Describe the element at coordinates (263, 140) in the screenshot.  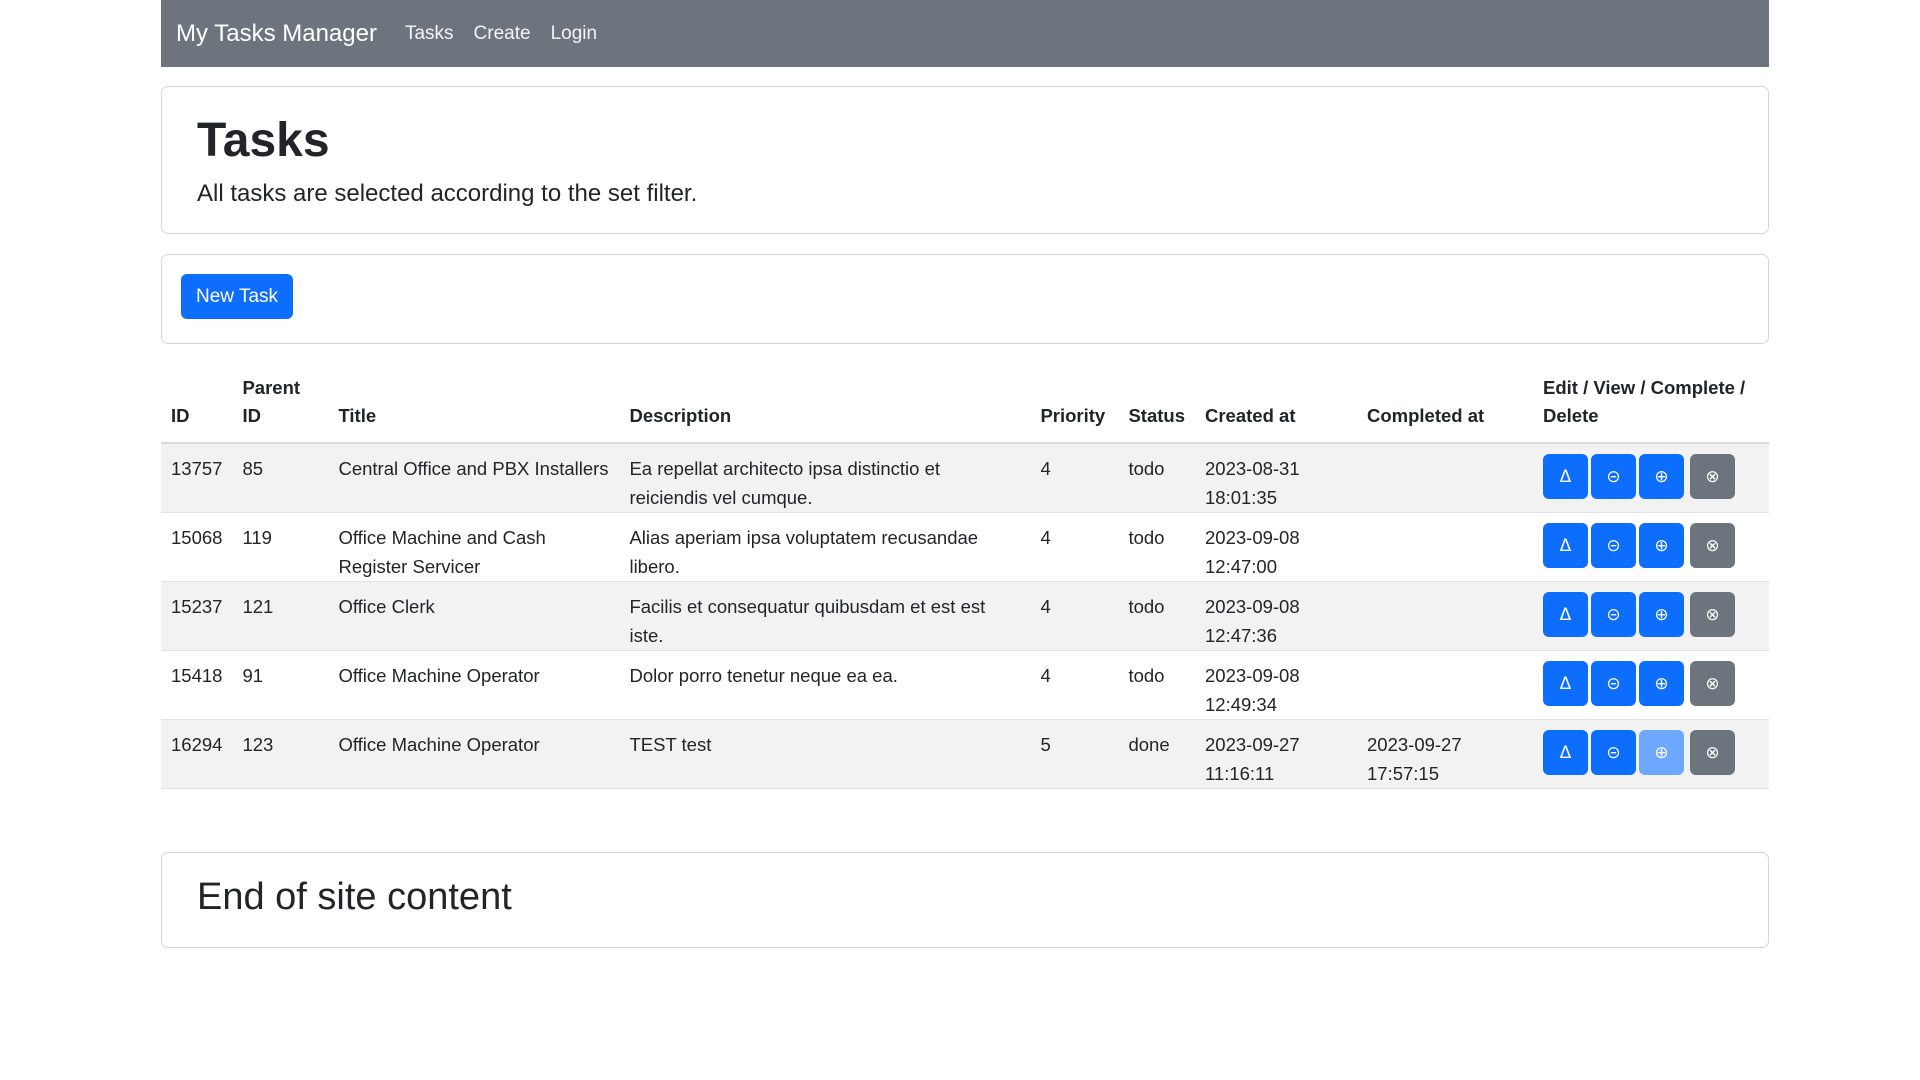
I see `page-title: Tasks` at that location.